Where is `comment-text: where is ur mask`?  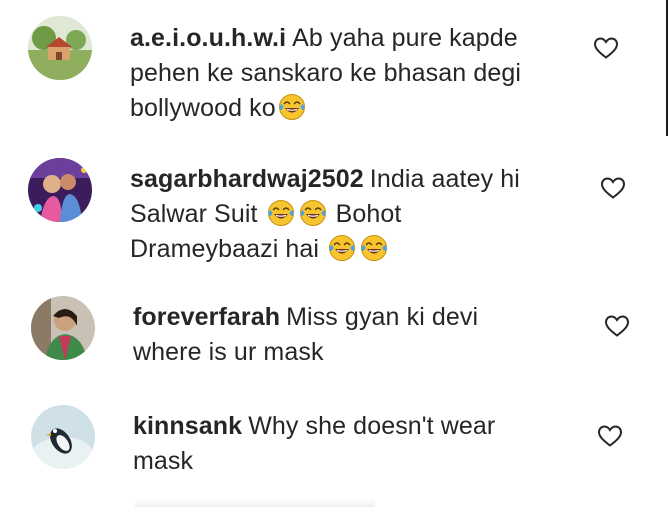 comment-text: where is ur mask is located at coordinates (228, 352).